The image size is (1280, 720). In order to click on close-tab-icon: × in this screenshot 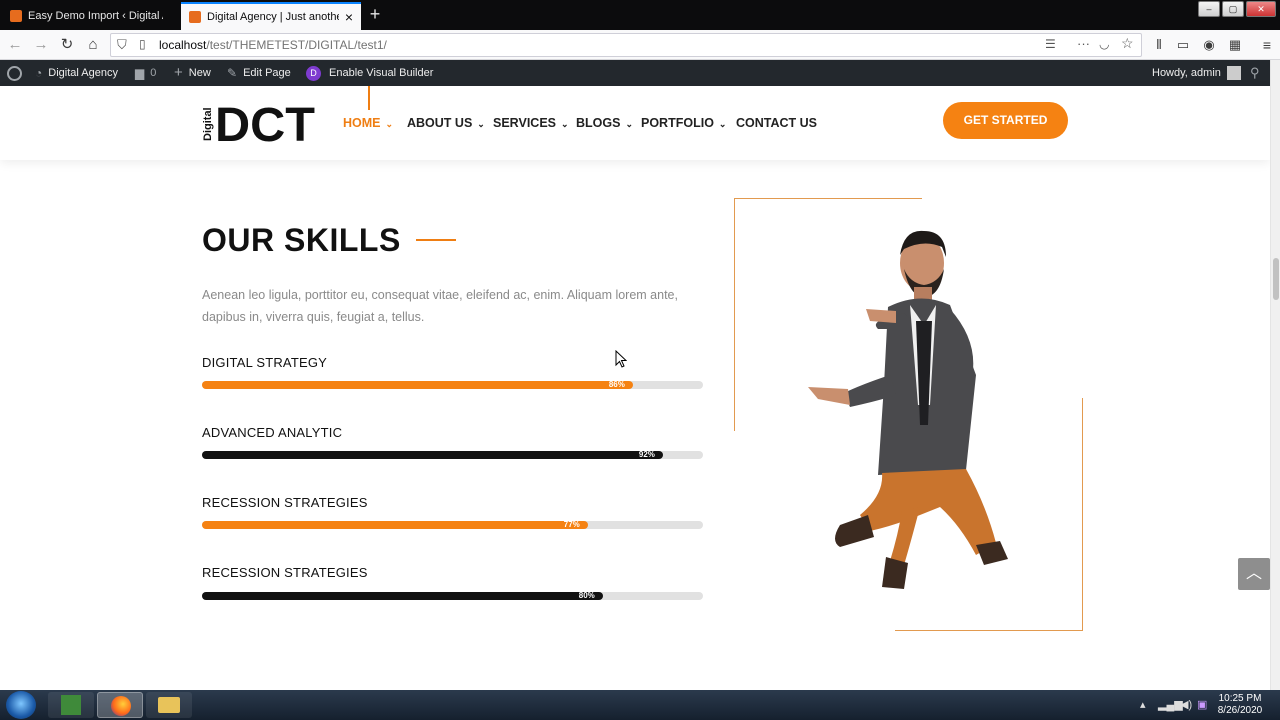, I will do `click(349, 17)`.